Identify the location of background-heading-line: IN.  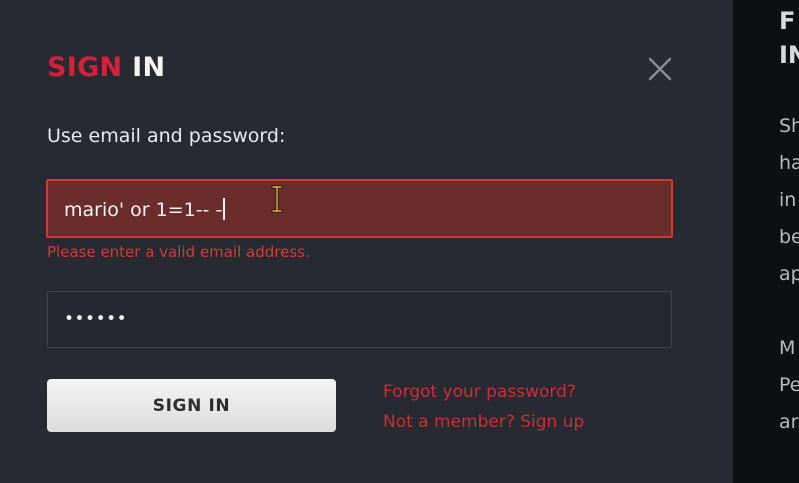
(789, 55).